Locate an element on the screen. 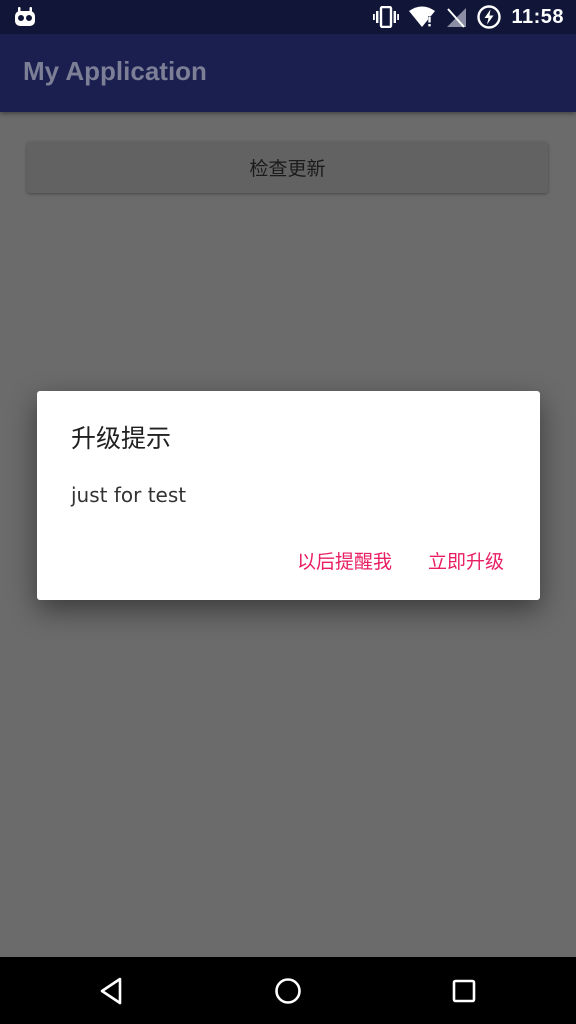 This screenshot has width=576, height=1024. android-debug-icon is located at coordinates (25, 16).